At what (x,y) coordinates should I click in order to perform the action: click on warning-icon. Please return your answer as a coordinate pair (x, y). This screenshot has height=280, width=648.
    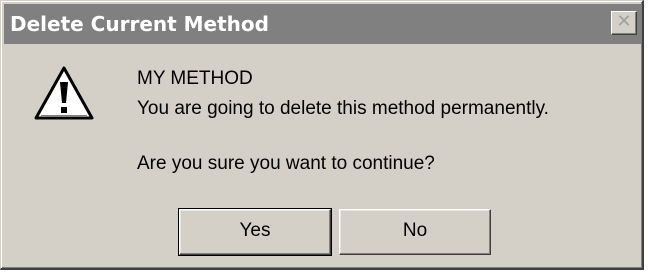
    Looking at the image, I should click on (64, 93).